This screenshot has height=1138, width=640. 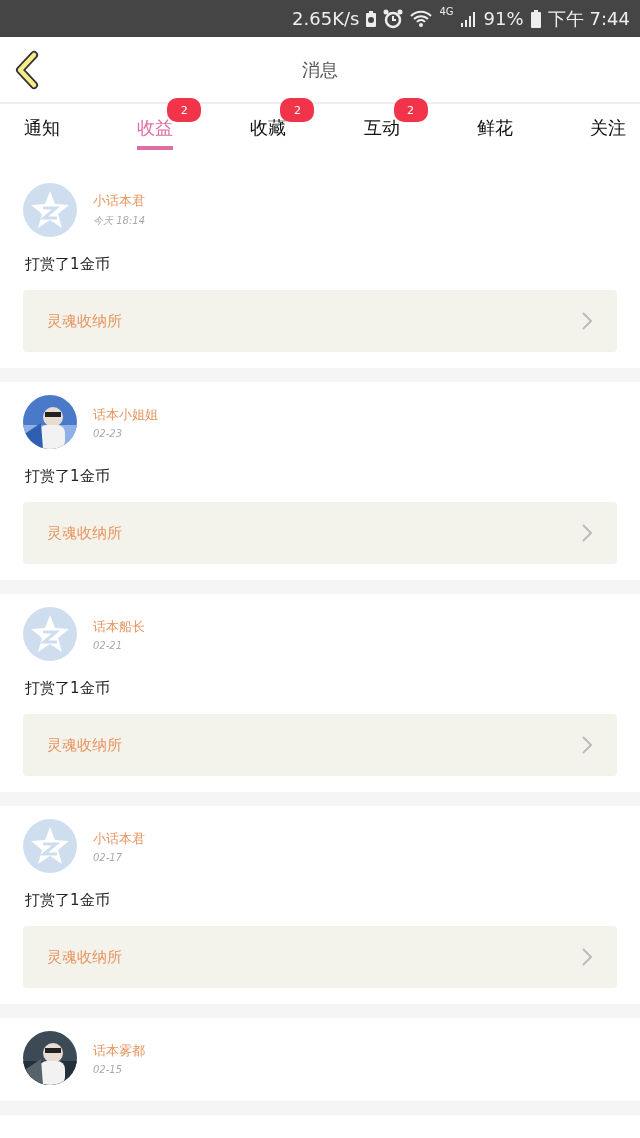 I want to click on message-time: 02-21, so click(x=108, y=645).